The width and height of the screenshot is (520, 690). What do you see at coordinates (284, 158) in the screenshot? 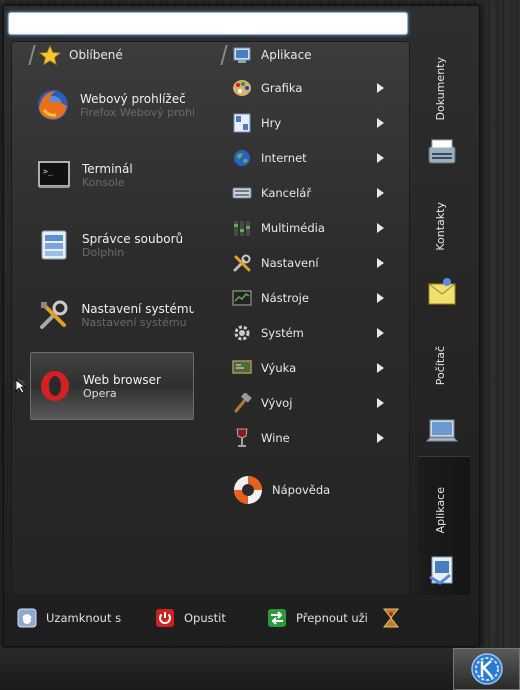
I see `category-label: Internet` at bounding box center [284, 158].